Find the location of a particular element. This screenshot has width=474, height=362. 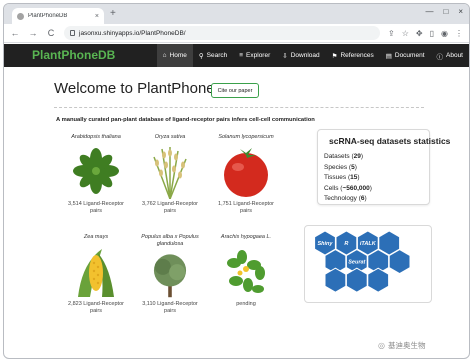

species-pairs: 3,762 Ligand-Receptor pairs is located at coordinates (170, 207).